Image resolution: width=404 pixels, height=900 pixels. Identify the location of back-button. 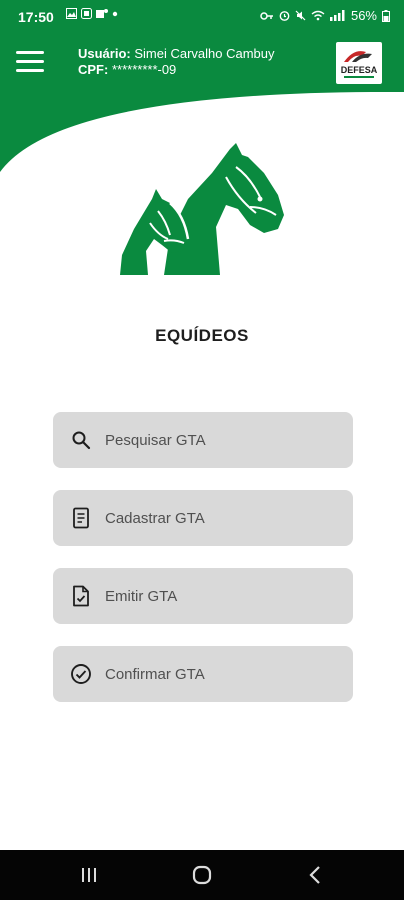
(315, 875).